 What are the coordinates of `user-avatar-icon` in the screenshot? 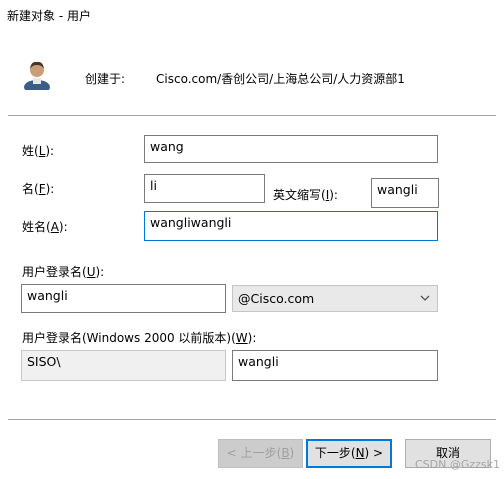 It's located at (37, 75).